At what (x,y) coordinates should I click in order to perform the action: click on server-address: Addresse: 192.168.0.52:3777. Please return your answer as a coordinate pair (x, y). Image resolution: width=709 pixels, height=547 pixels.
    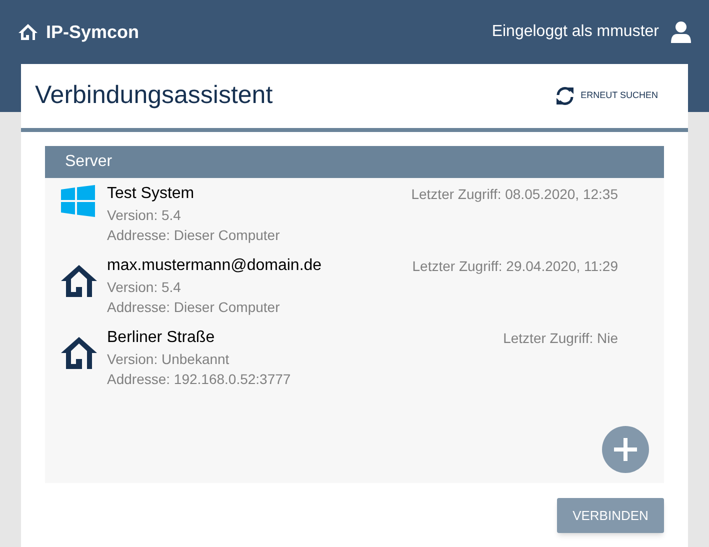
    Looking at the image, I should click on (199, 379).